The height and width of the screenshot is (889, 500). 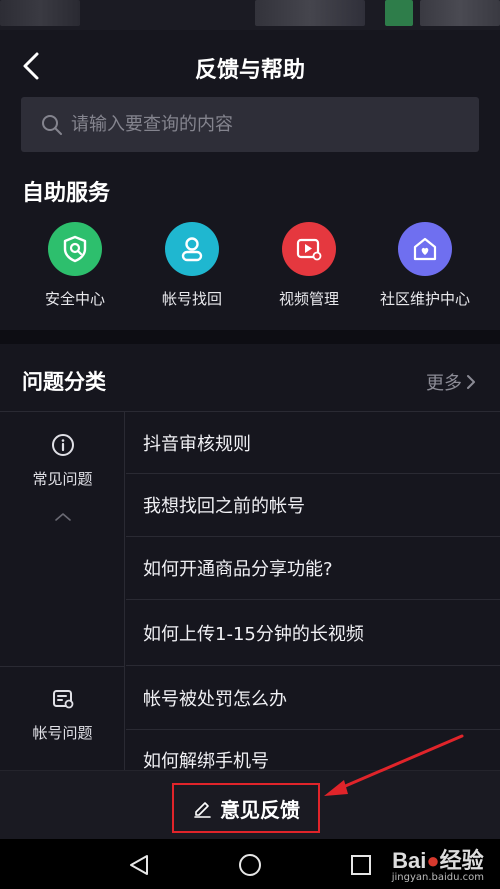 I want to click on search-input, so click(x=261, y=124).